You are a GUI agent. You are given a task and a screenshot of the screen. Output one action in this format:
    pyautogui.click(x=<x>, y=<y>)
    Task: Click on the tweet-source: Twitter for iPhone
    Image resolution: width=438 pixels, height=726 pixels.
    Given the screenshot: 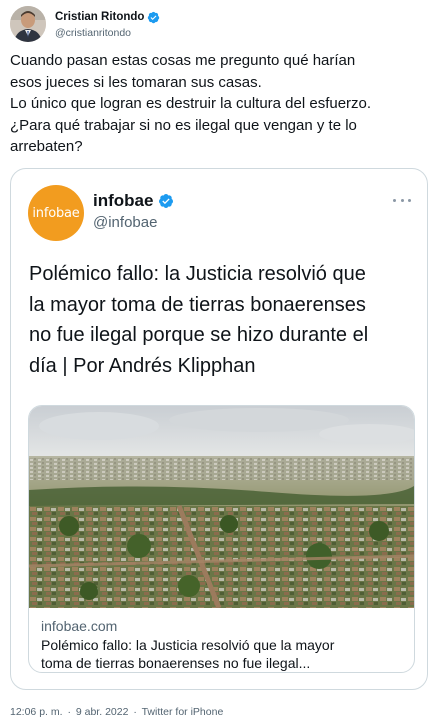 What is the action you would take?
    pyautogui.click(x=183, y=712)
    